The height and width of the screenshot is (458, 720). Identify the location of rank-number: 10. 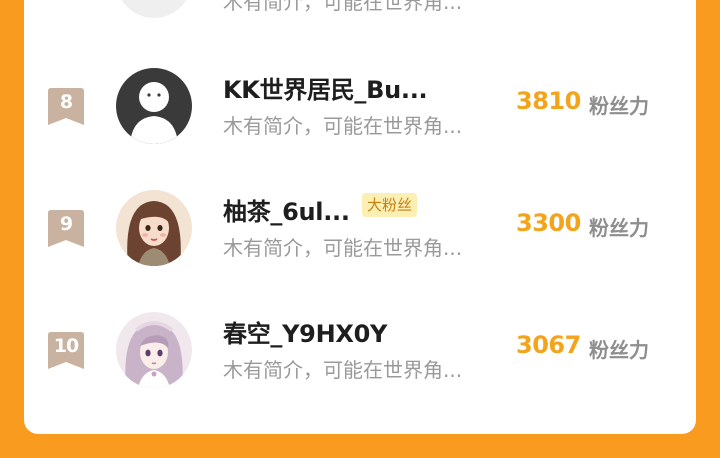
(66, 346).